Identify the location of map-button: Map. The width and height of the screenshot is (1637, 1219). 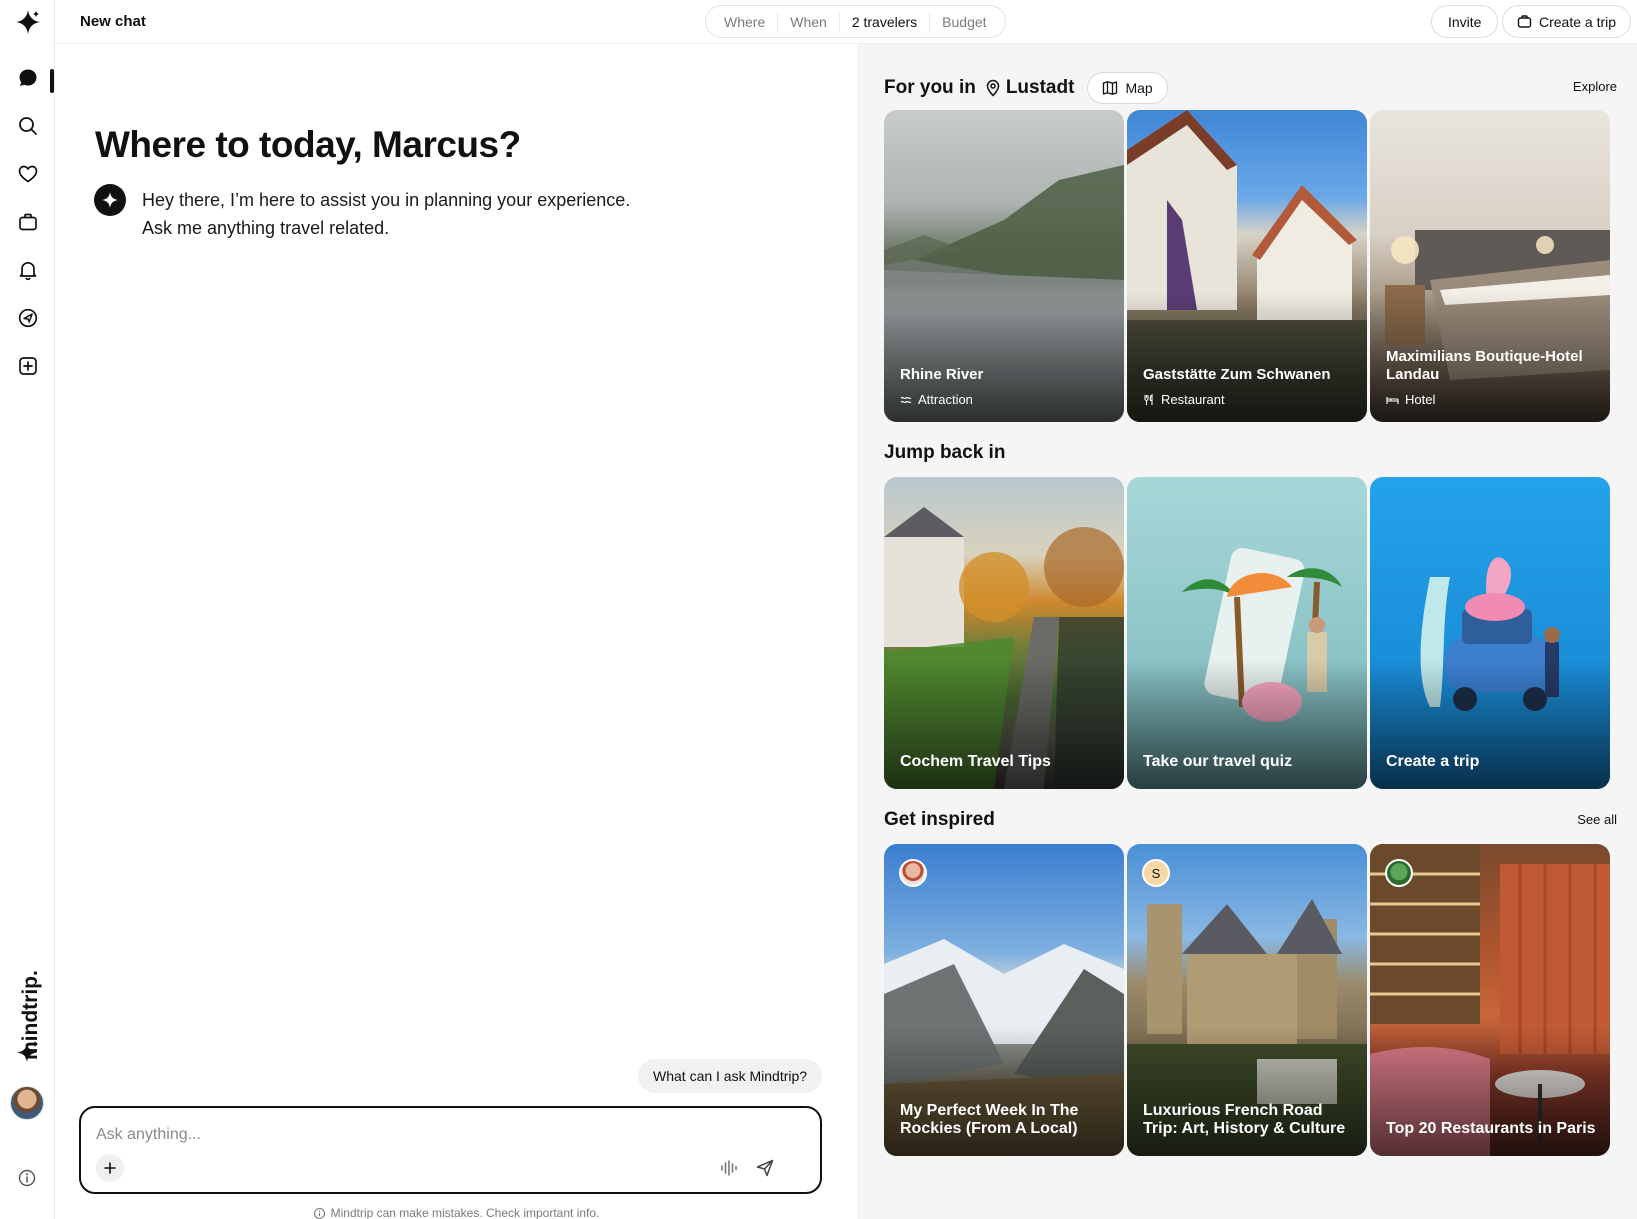
(1127, 88).